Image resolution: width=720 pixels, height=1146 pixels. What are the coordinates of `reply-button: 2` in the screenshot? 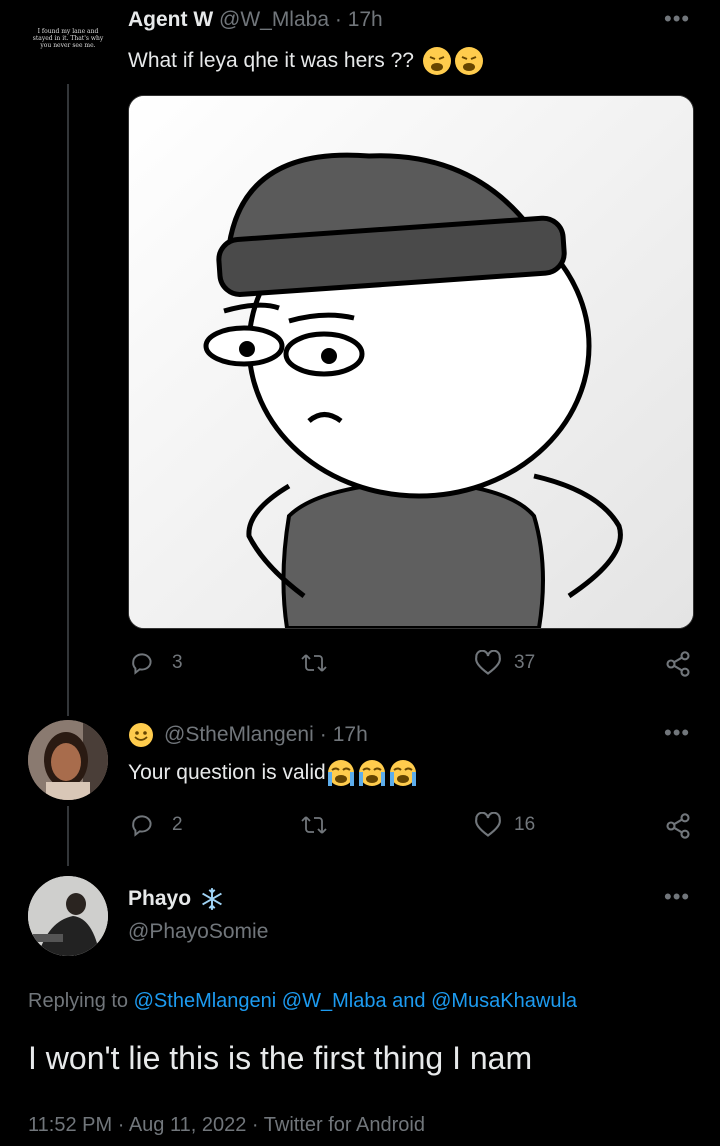 It's located at (156, 825).